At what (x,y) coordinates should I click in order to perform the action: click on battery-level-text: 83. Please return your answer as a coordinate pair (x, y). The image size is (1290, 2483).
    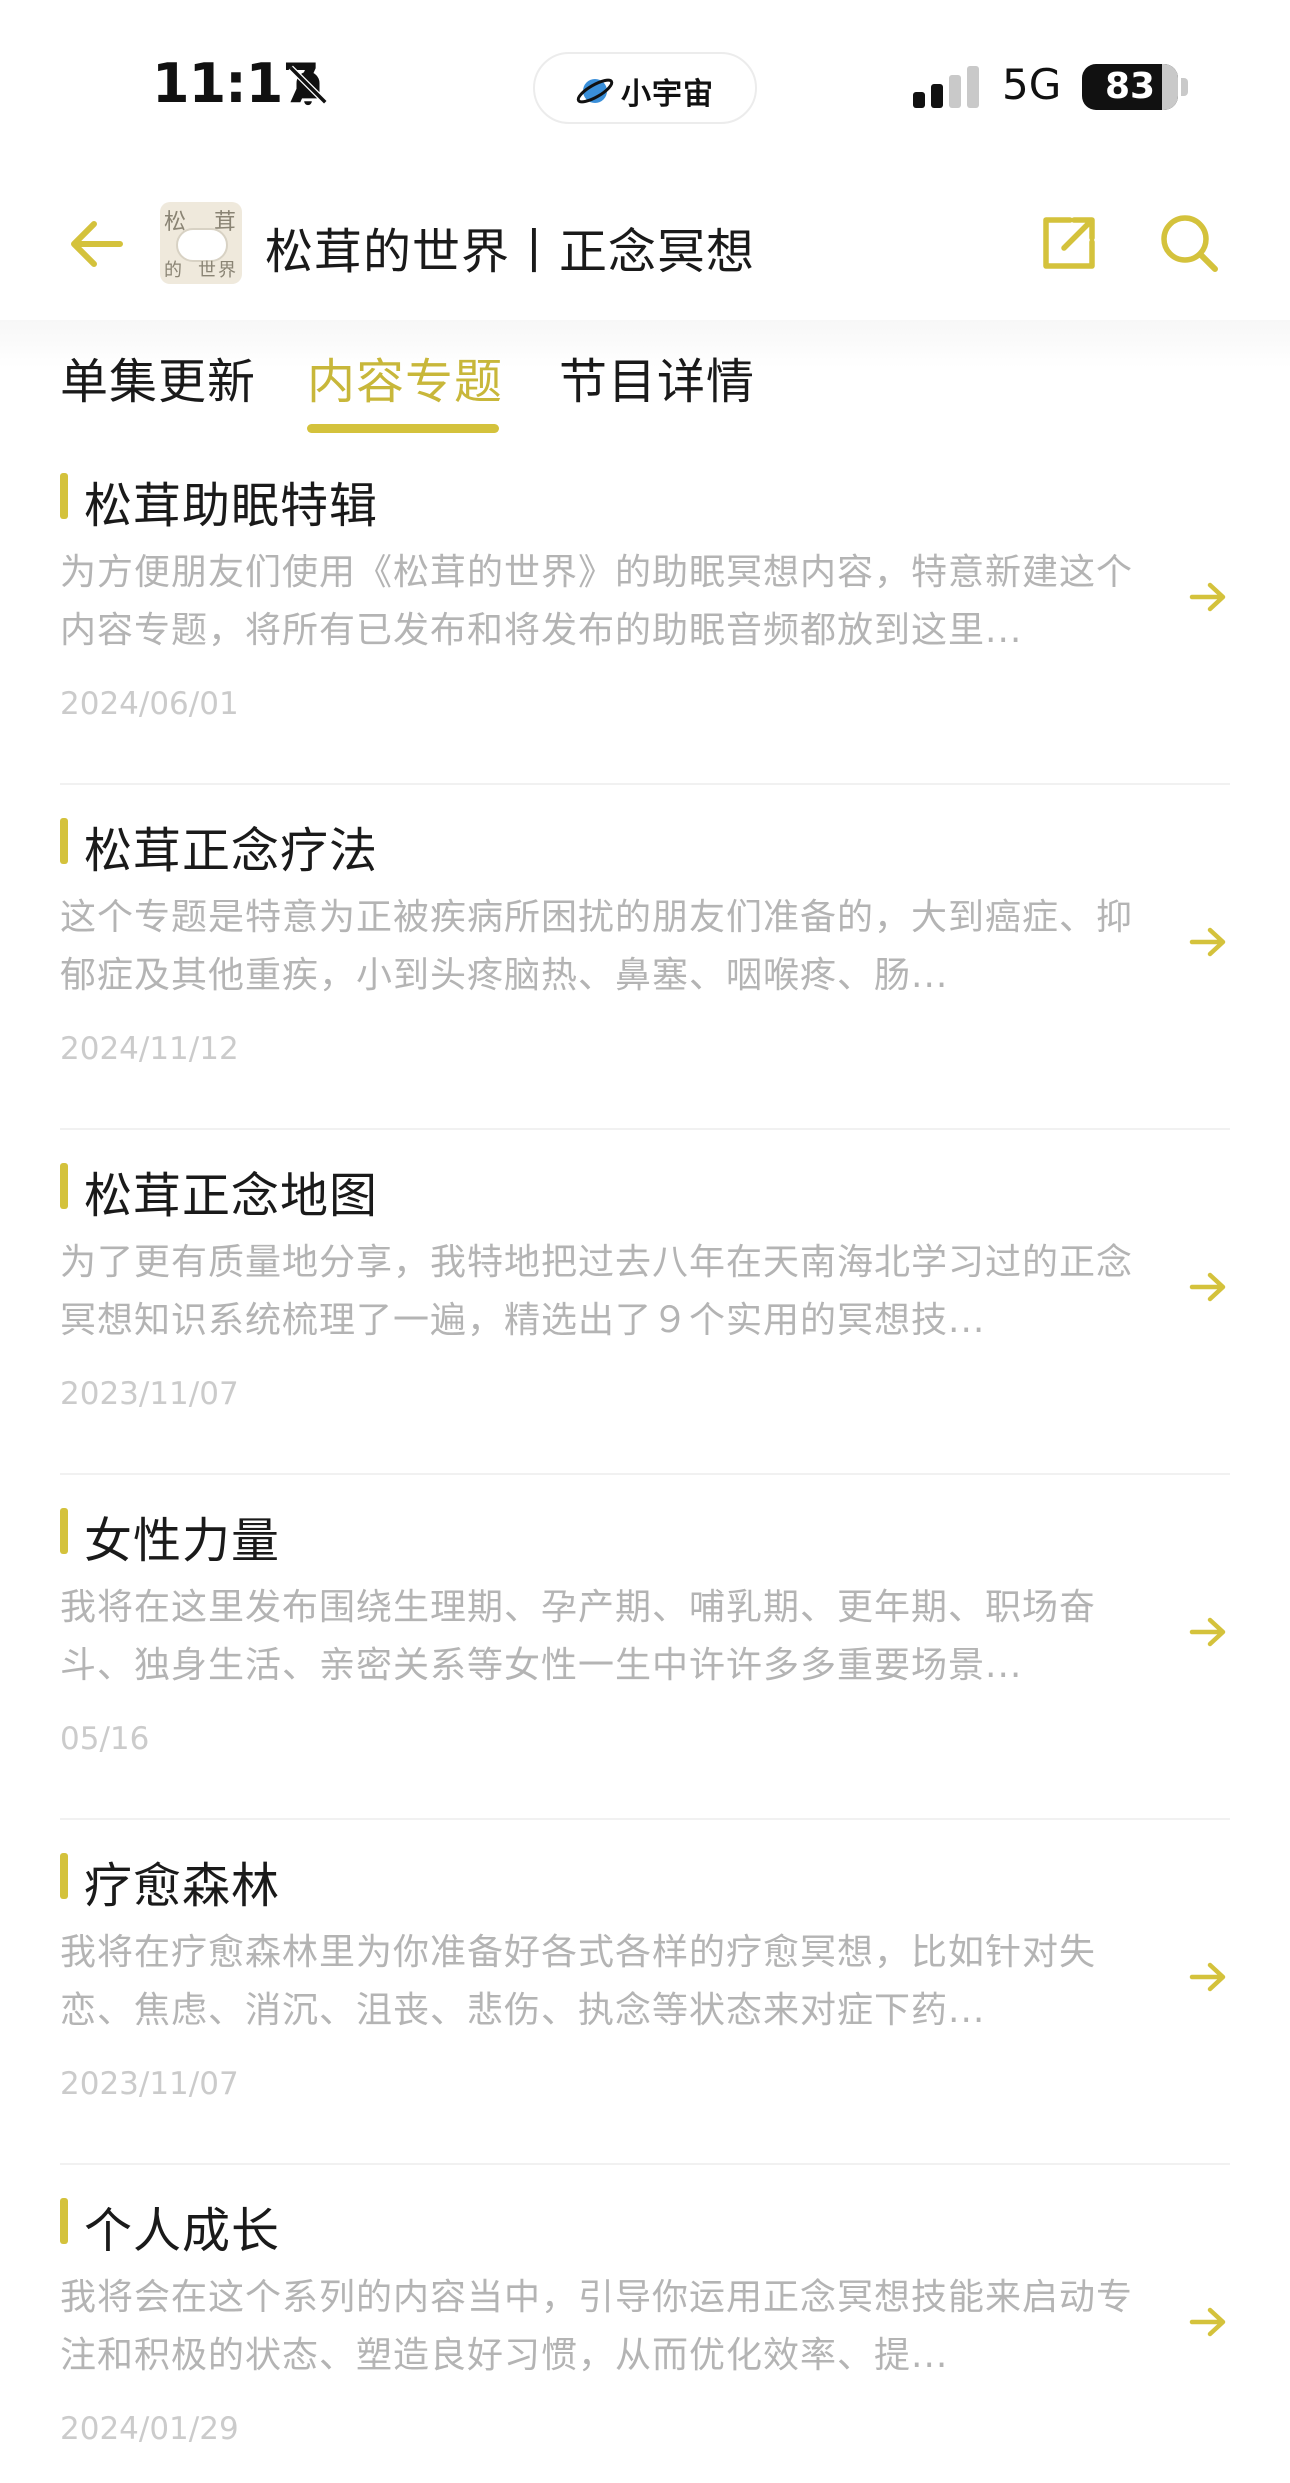
    Looking at the image, I should click on (1130, 86).